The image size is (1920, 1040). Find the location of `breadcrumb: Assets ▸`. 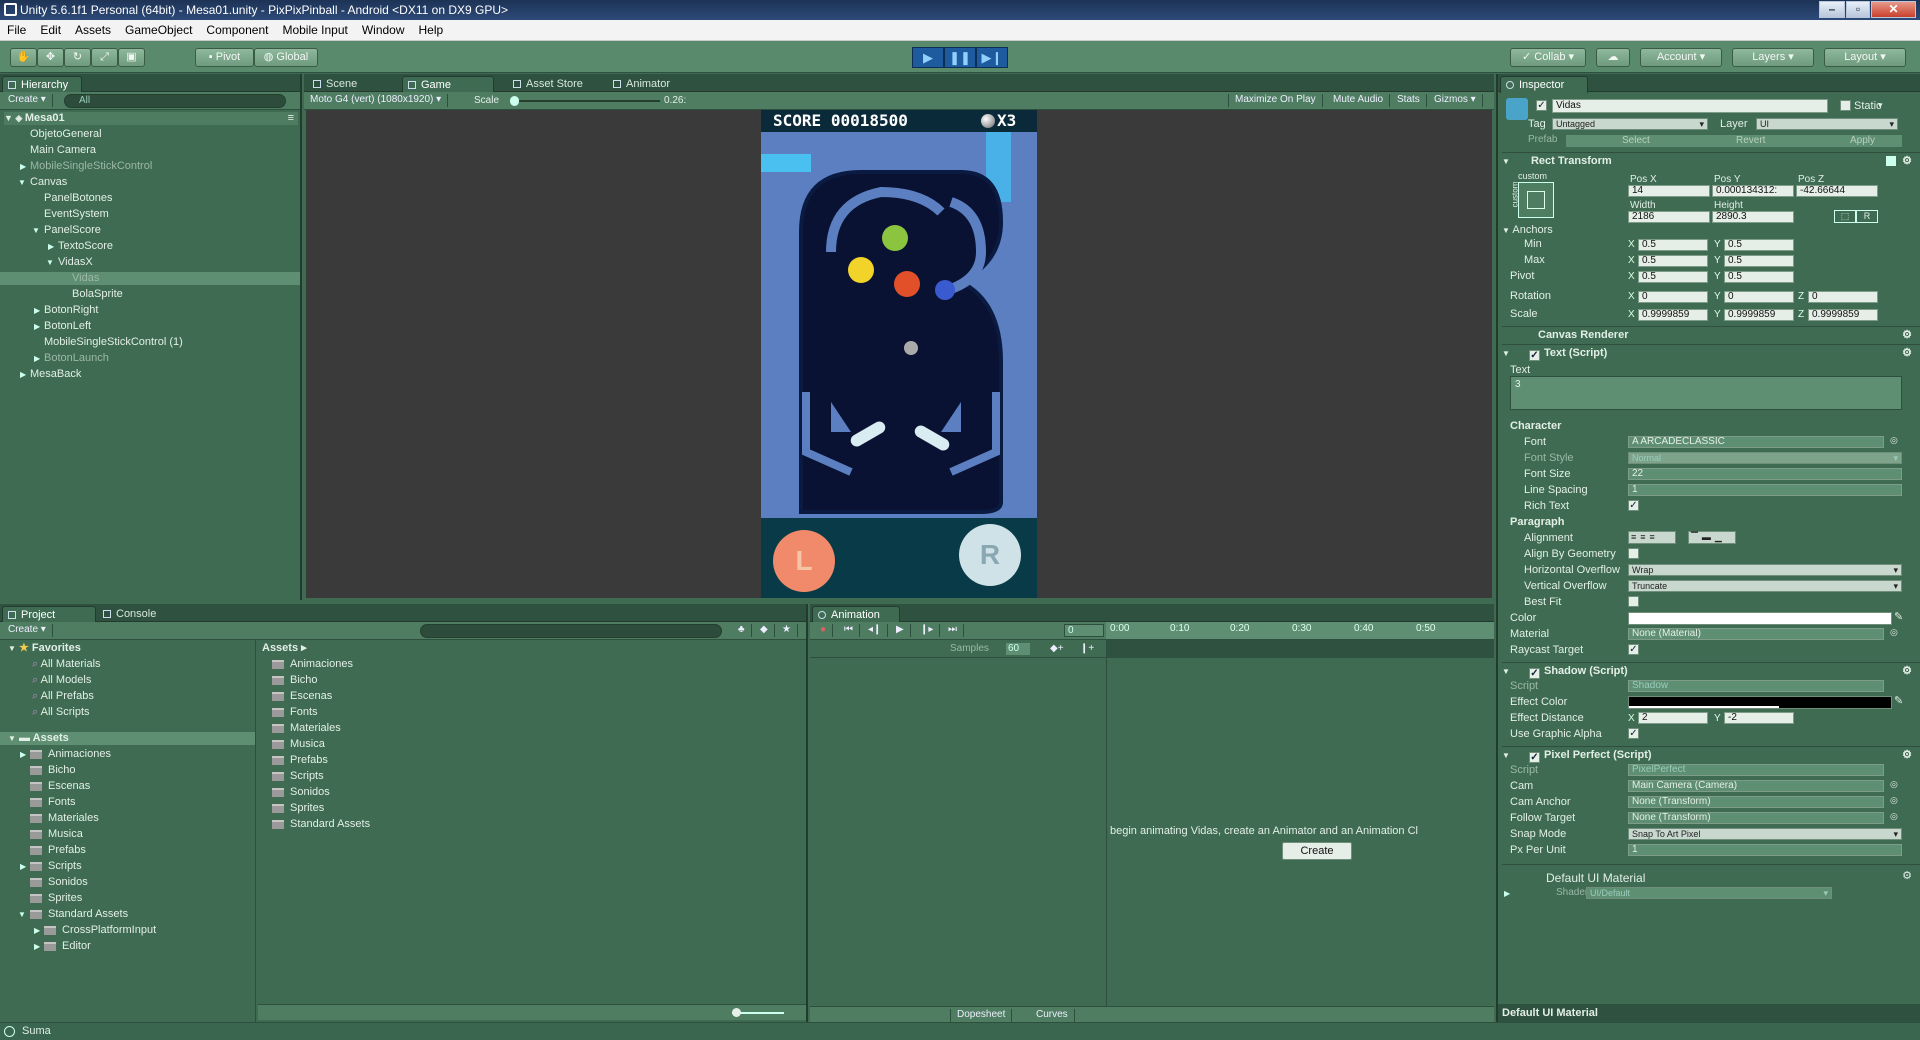

breadcrumb: Assets ▸ is located at coordinates (284, 648).